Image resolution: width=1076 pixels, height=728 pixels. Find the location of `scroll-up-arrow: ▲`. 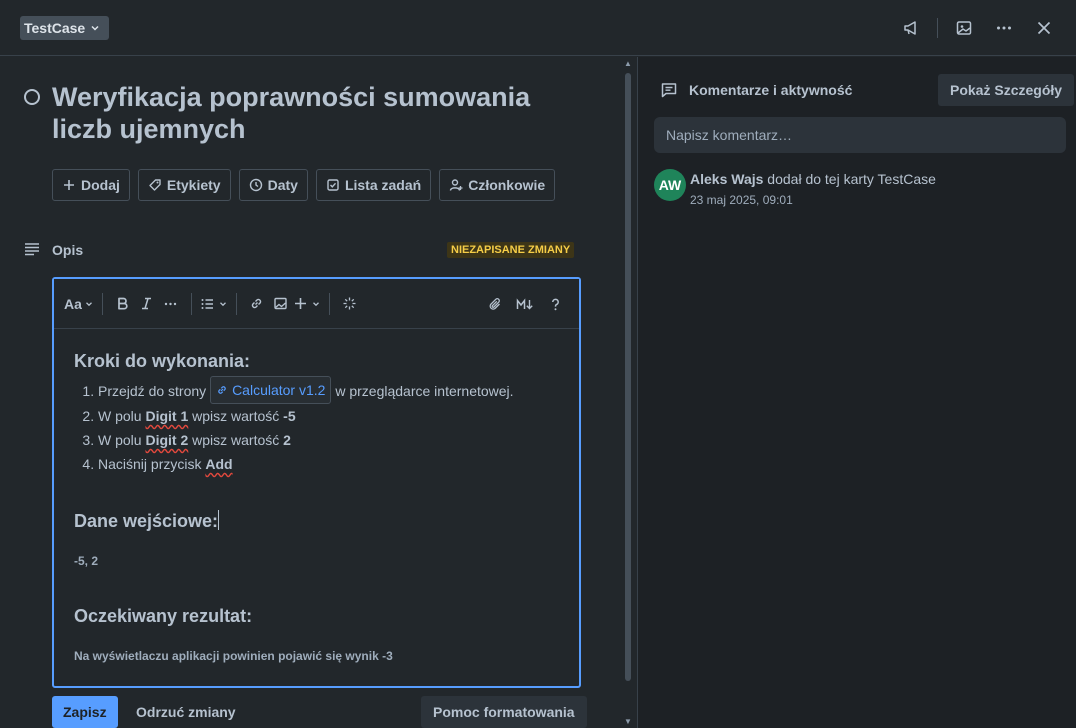

scroll-up-arrow: ▲ is located at coordinates (628, 64).